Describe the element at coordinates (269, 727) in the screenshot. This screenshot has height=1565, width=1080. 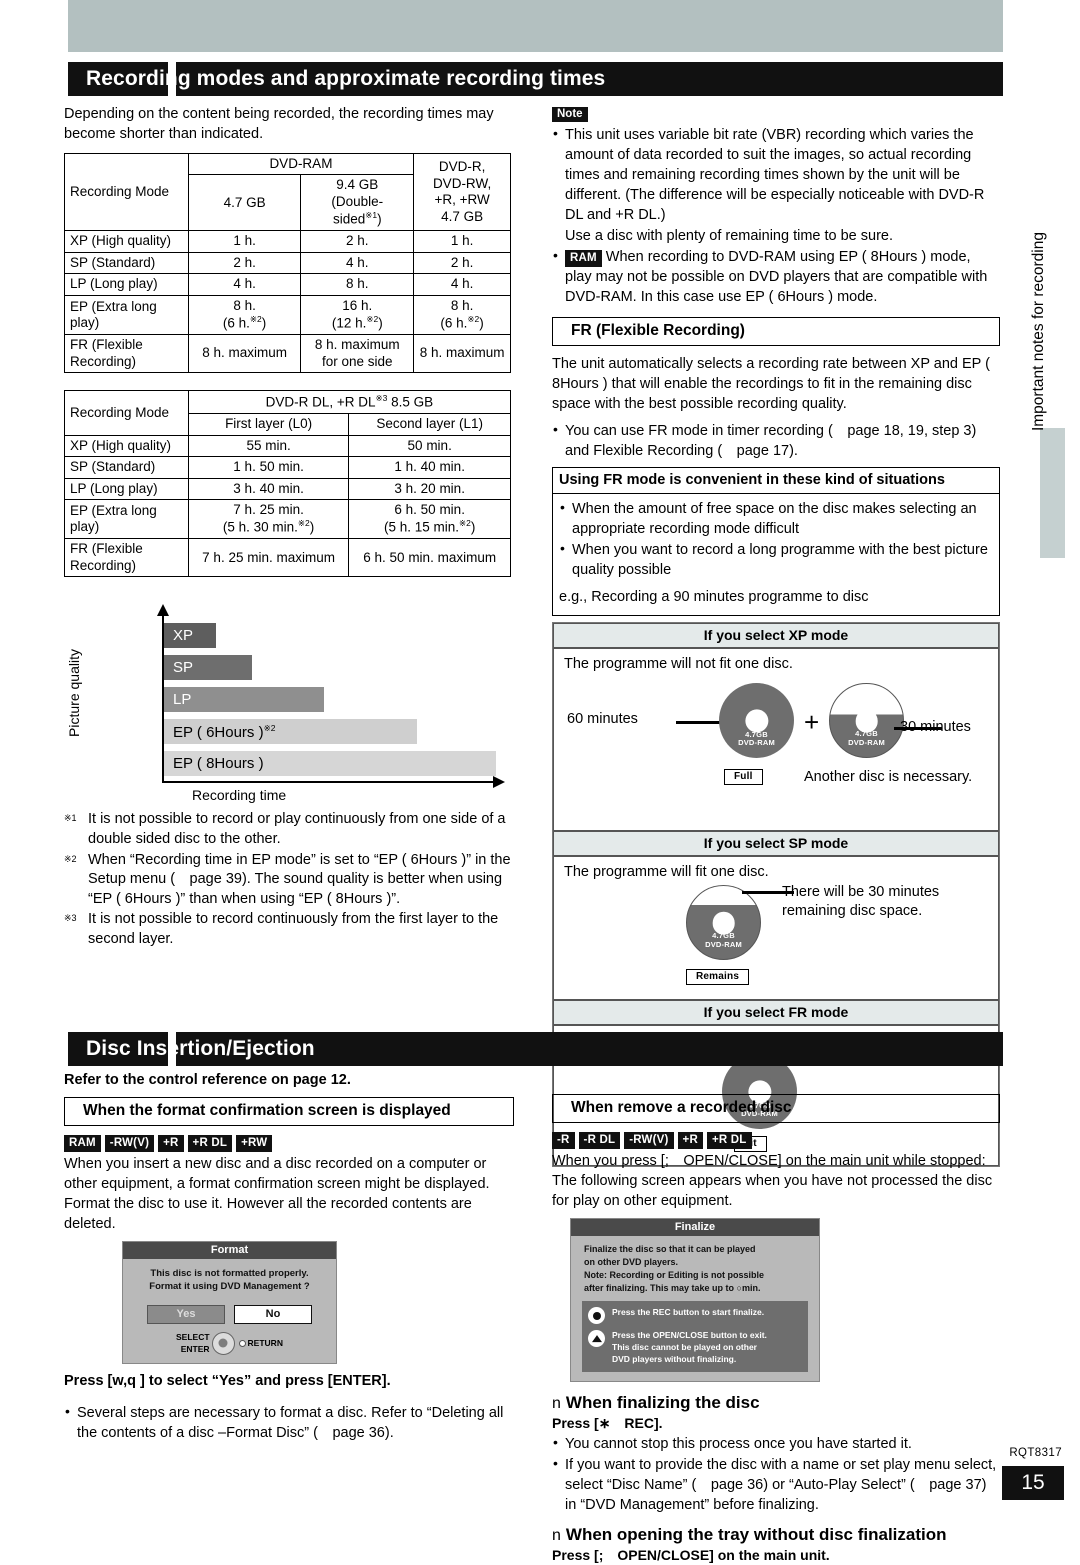
I see `chart-bar-superscript: ※2` at that location.